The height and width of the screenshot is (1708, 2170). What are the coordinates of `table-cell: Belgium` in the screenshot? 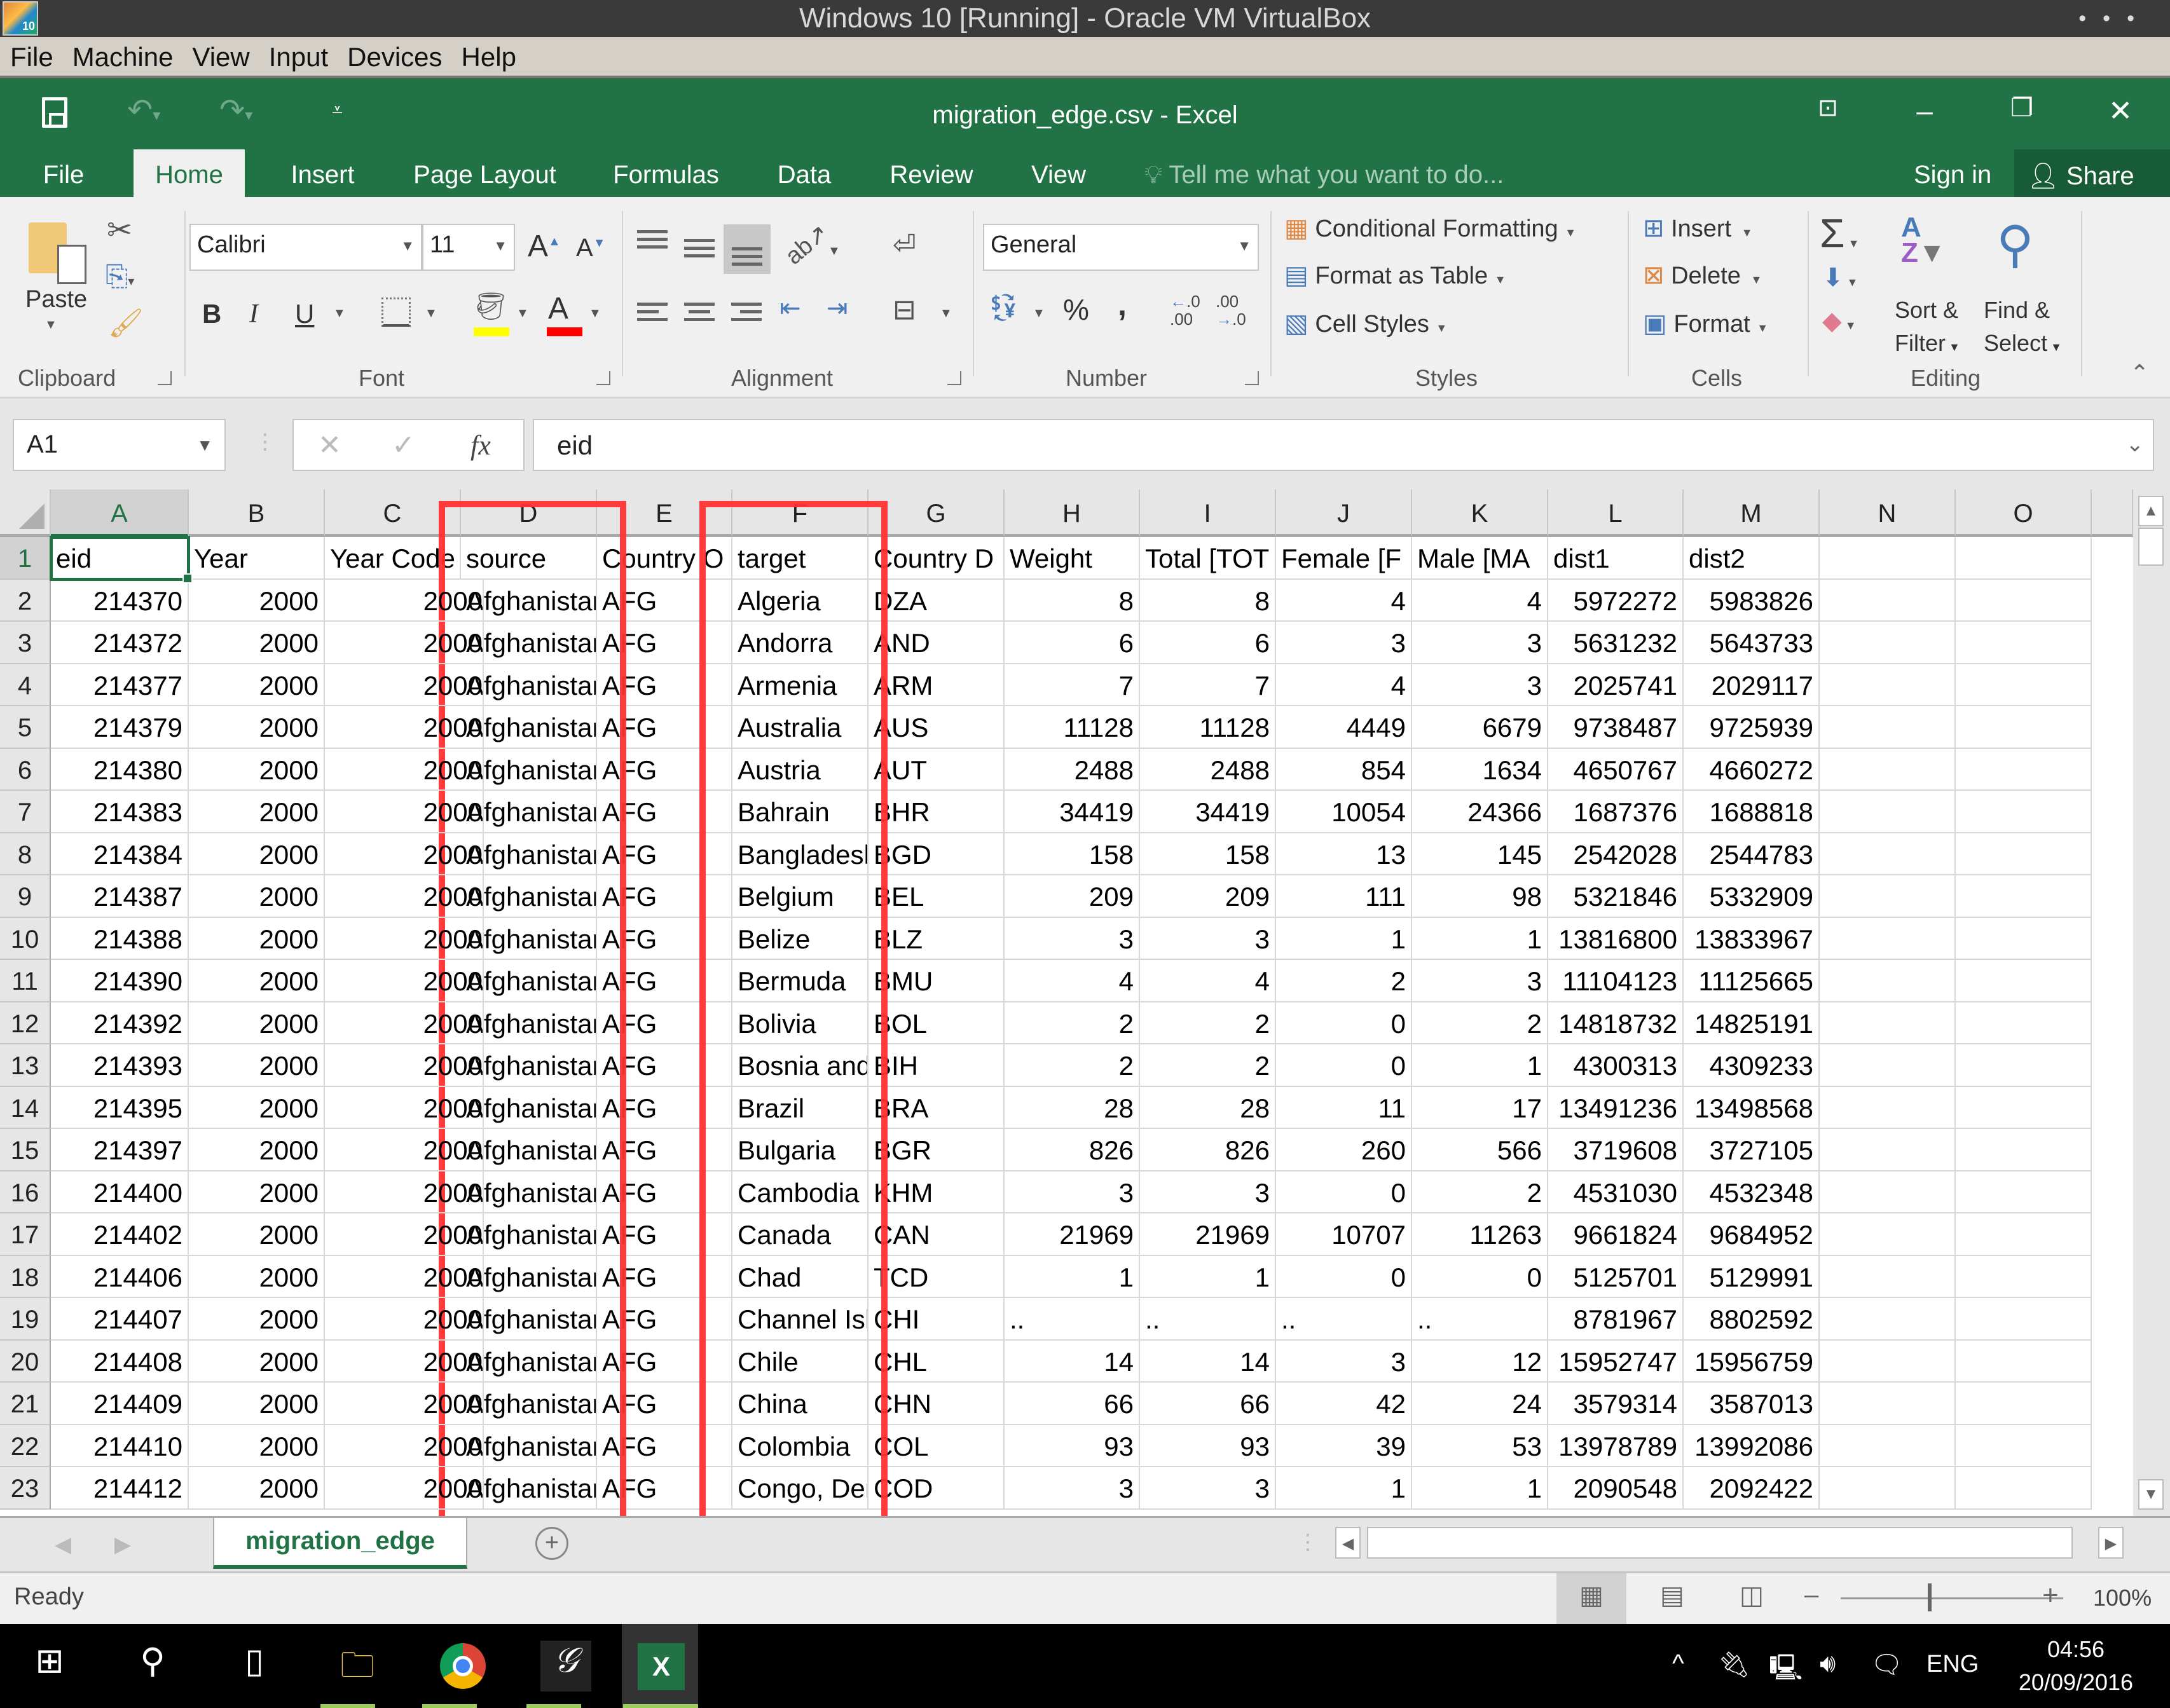 It's located at (800, 896).